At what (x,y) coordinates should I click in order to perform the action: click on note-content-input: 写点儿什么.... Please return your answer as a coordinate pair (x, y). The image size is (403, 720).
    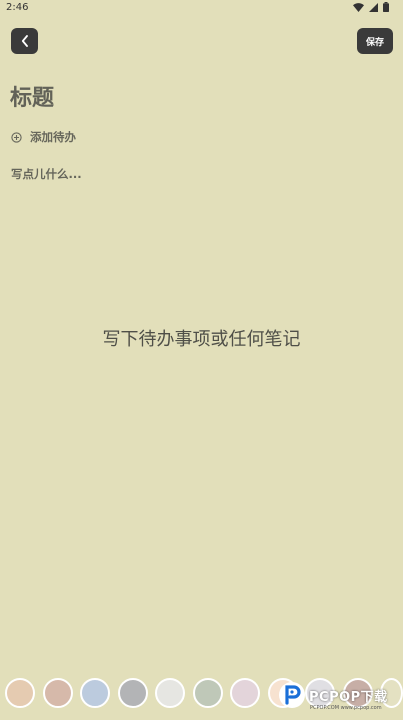
    Looking at the image, I should click on (46, 174).